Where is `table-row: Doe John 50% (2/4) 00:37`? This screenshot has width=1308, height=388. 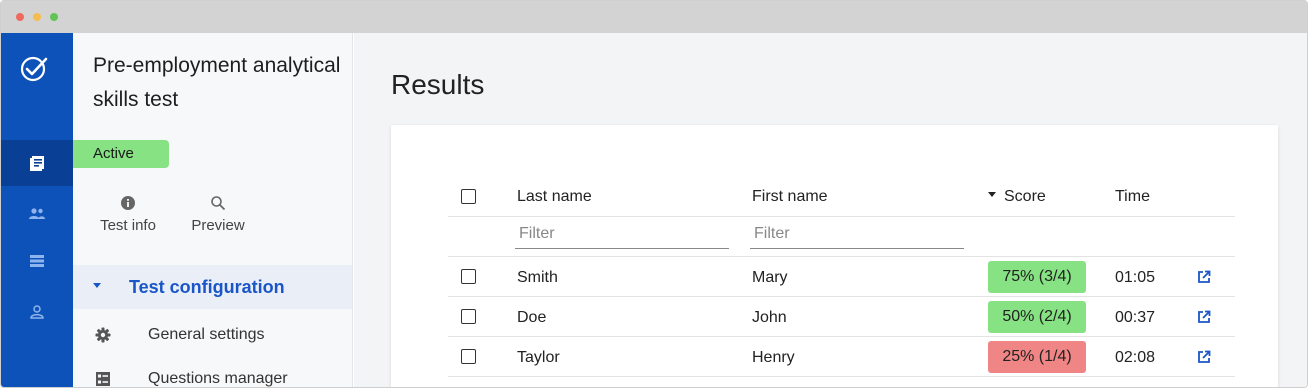 table-row: Doe John 50% (2/4) 00:37 is located at coordinates (841, 317).